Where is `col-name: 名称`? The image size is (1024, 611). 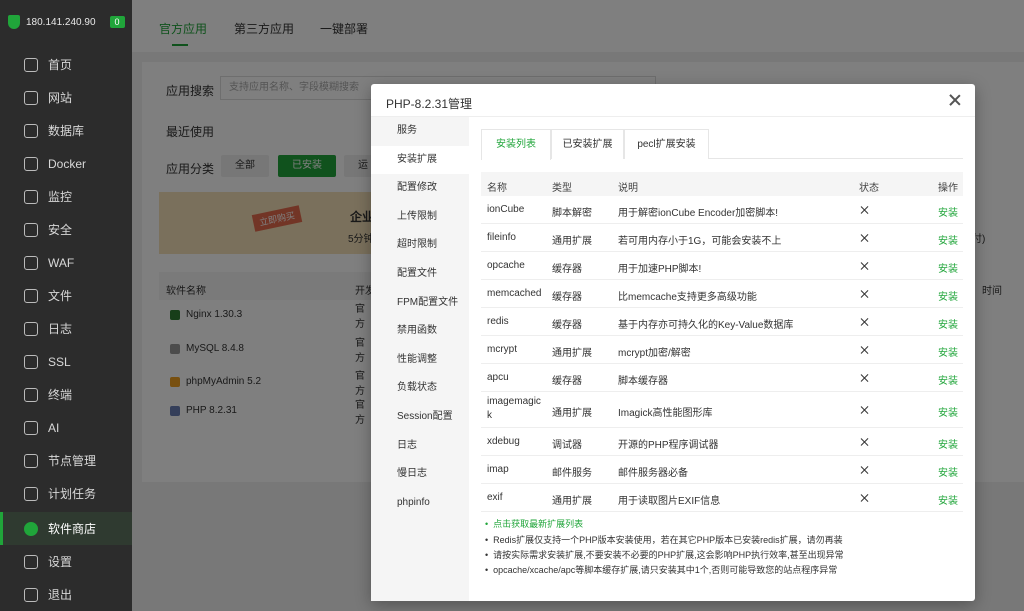
col-name: 名称 is located at coordinates (497, 188).